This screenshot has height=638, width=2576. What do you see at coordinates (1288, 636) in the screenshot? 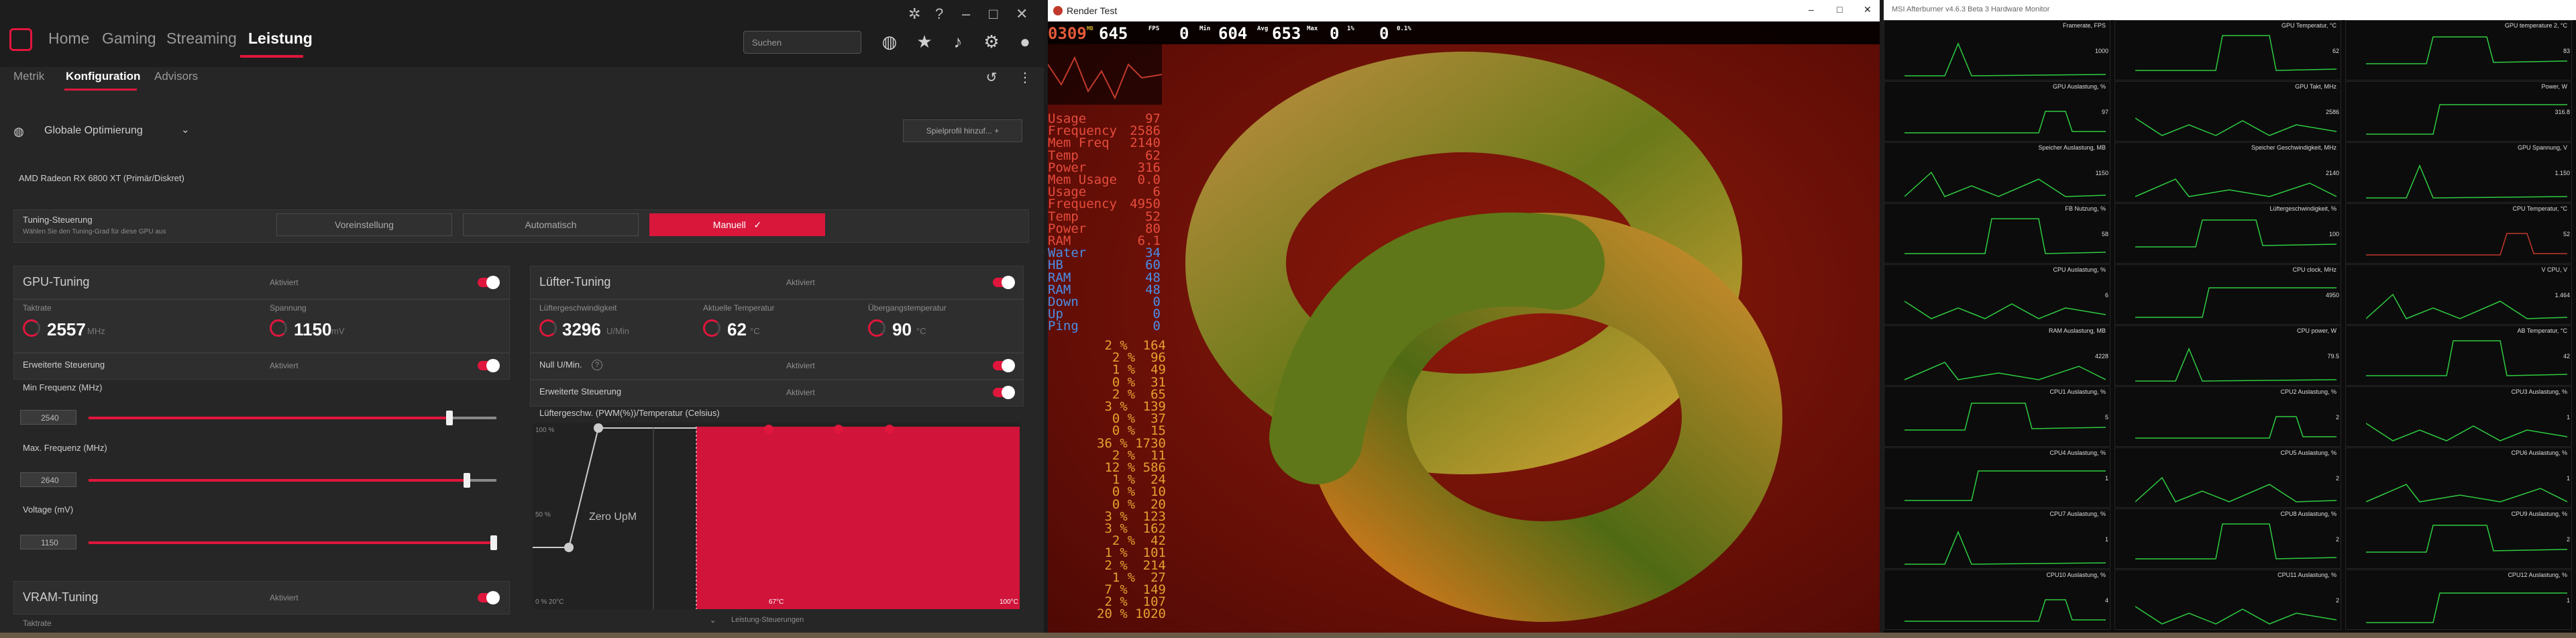
I see `desktop-strip` at bounding box center [1288, 636].